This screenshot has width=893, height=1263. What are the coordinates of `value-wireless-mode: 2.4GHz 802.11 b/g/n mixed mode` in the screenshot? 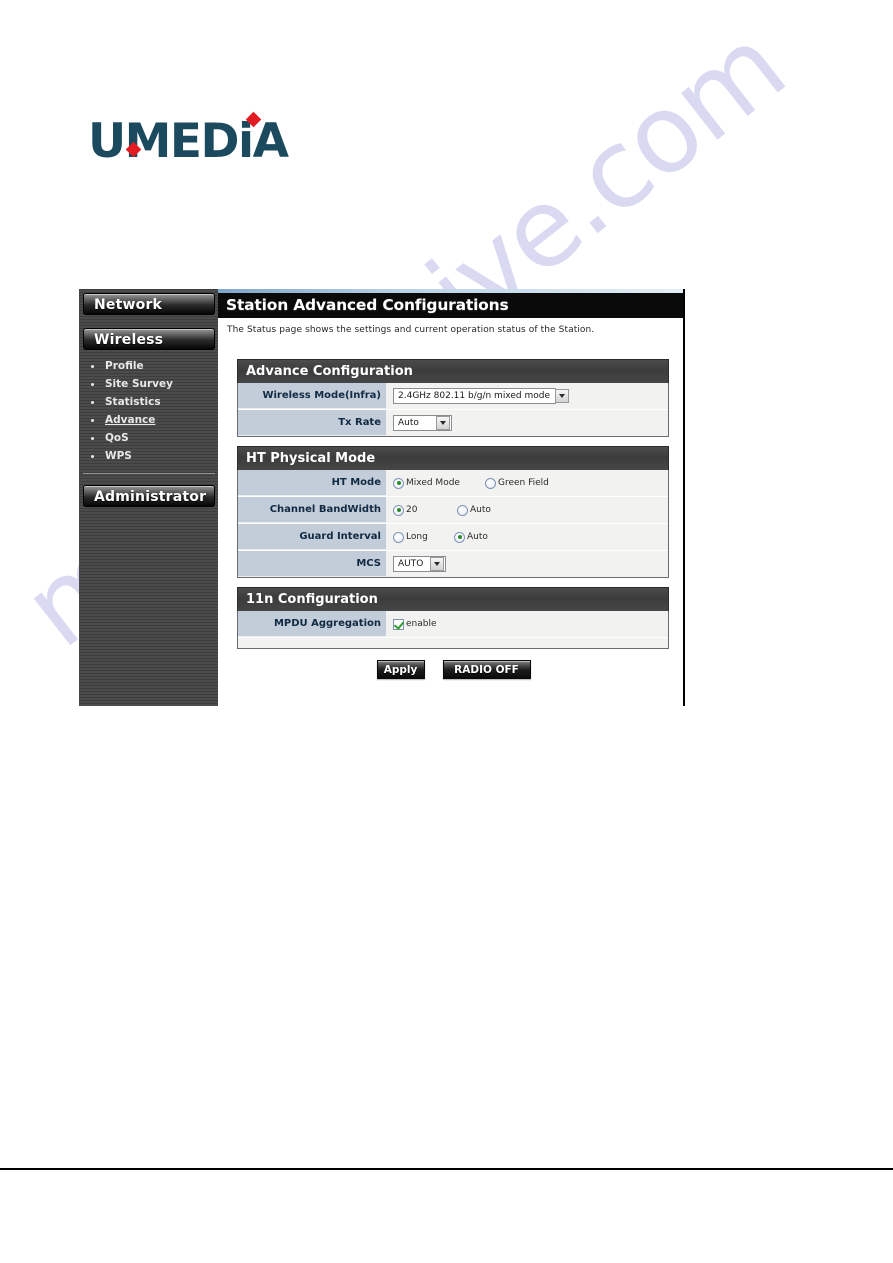 It's located at (527, 396).